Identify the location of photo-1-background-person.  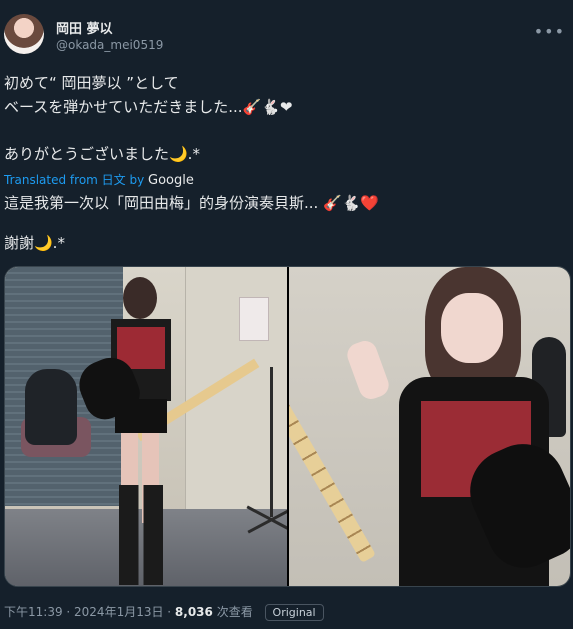
(51, 407).